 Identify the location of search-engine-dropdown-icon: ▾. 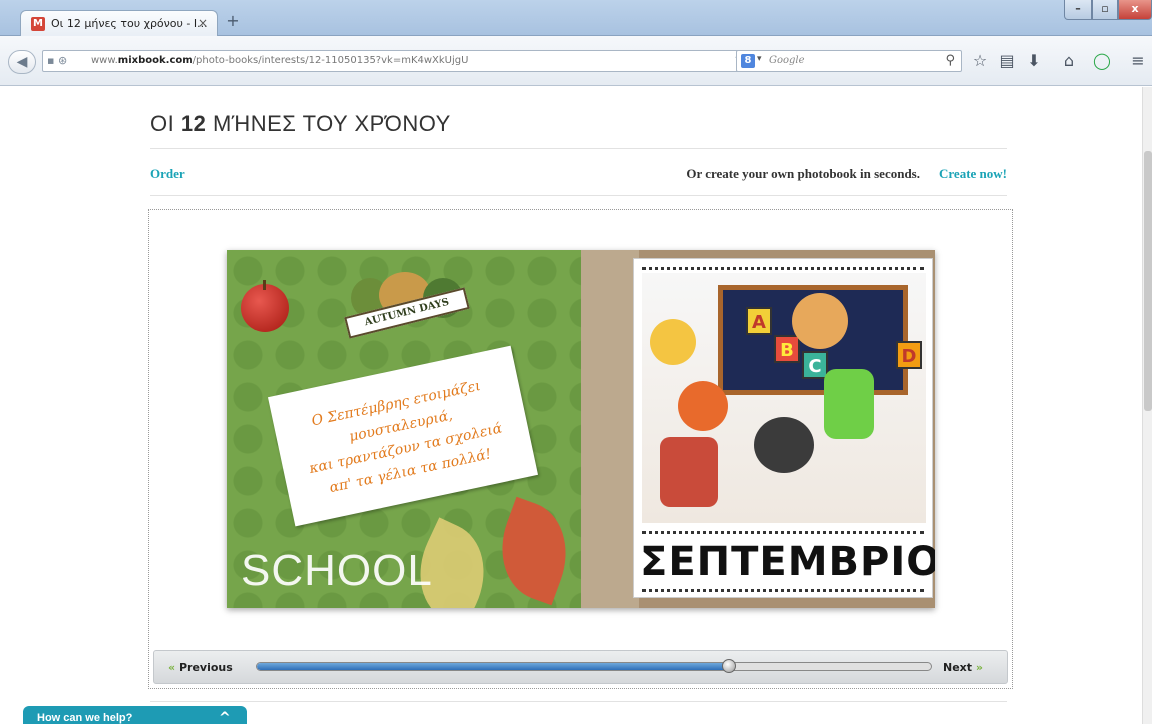
(759, 59).